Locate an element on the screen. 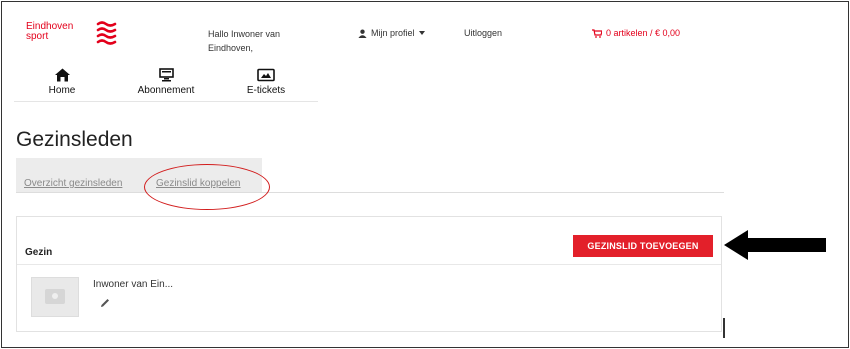 The height and width of the screenshot is (349, 850). nav-item-home: Home is located at coordinates (62, 82).